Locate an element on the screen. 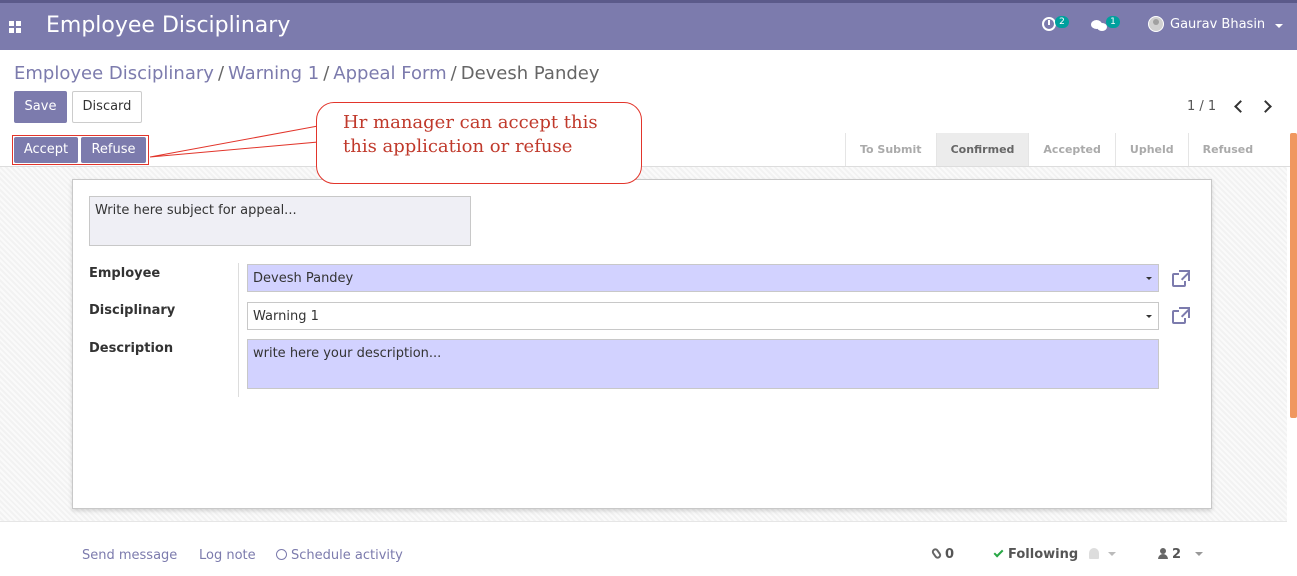  chatter-divider is located at coordinates (643, 521).